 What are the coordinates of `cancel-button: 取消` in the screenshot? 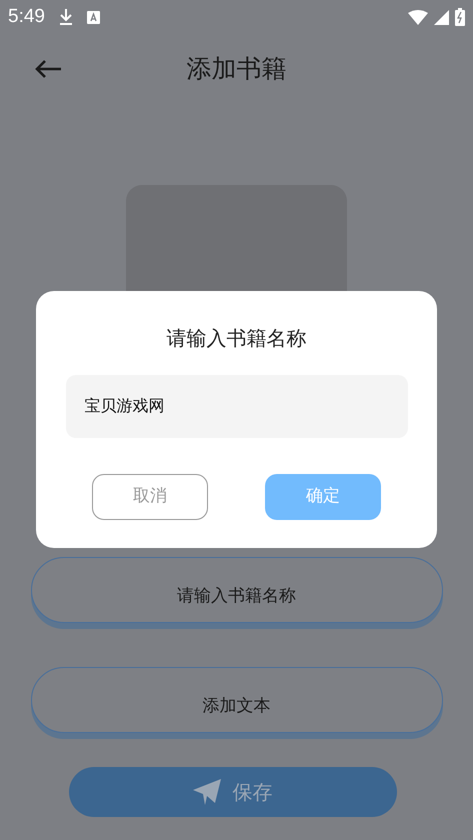 It's located at (150, 497).